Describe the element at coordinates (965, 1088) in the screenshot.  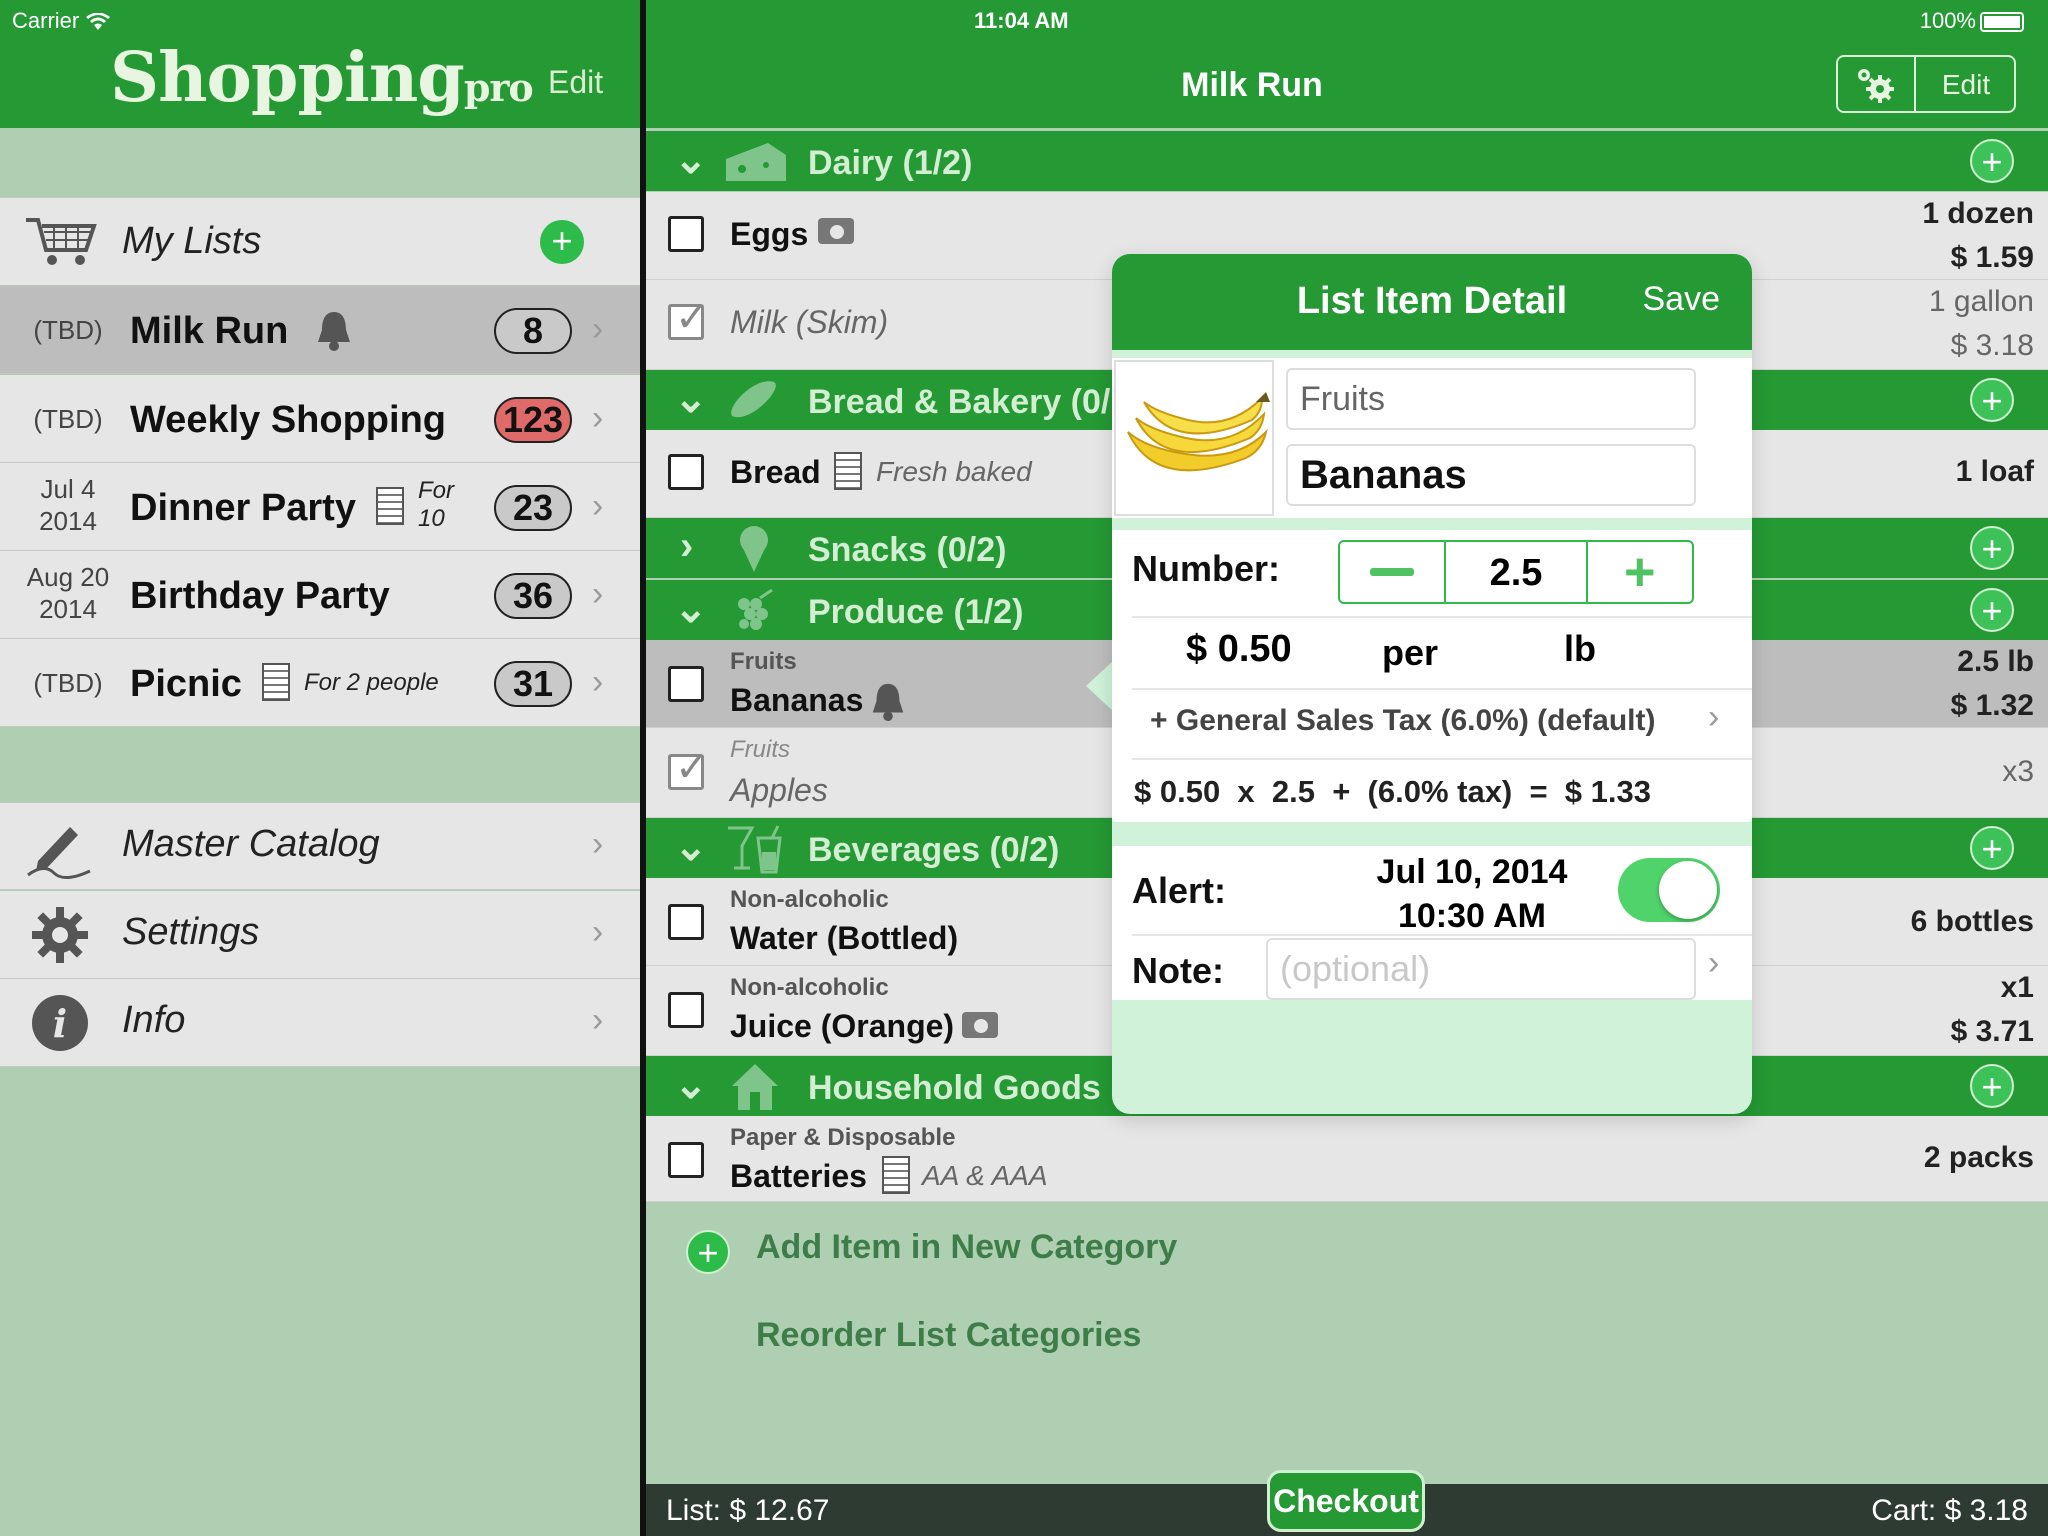
I see `category-title: Household Goods (` at that location.